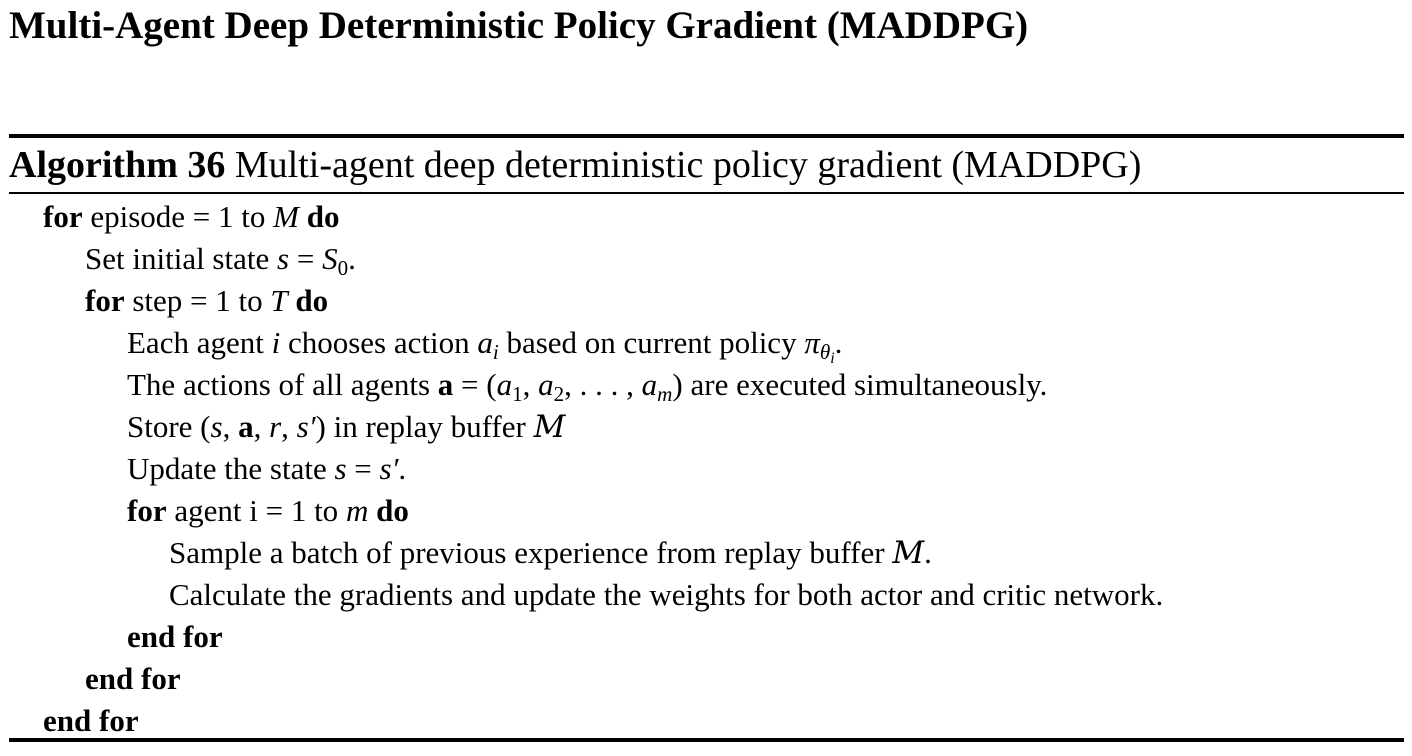  What do you see at coordinates (495, 351) in the screenshot?
I see `math-sub: i` at bounding box center [495, 351].